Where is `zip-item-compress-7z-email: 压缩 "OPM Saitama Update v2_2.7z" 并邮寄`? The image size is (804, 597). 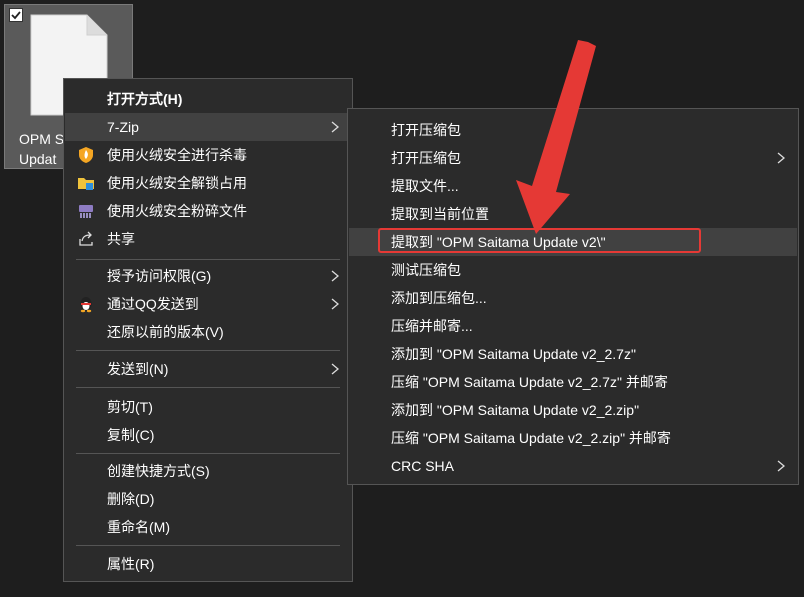
zip-item-compress-7z-email: 压缩 "OPM Saitama Update v2_2.7z" 并邮寄 is located at coordinates (573, 382).